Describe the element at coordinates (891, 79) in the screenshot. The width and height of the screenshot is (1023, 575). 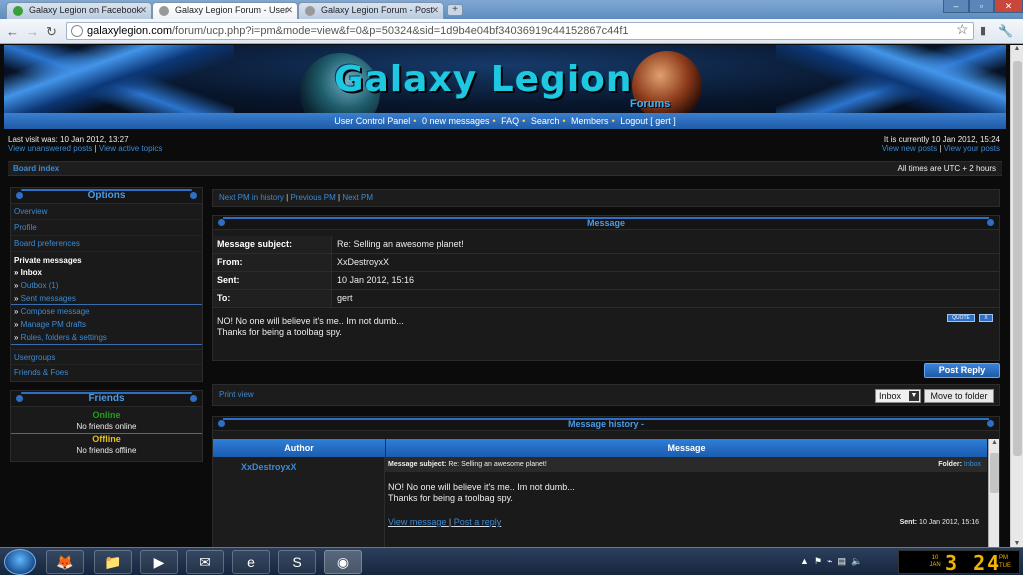
I see `banner-streak-right` at that location.